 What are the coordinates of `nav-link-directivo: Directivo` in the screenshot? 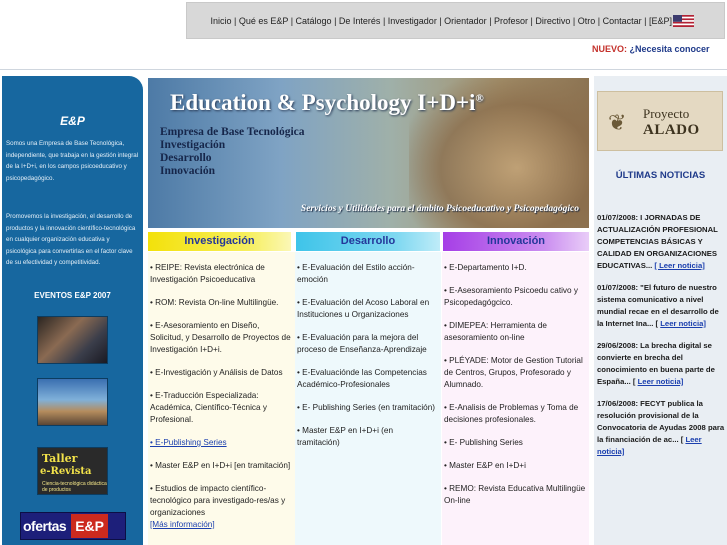 It's located at (552, 21).